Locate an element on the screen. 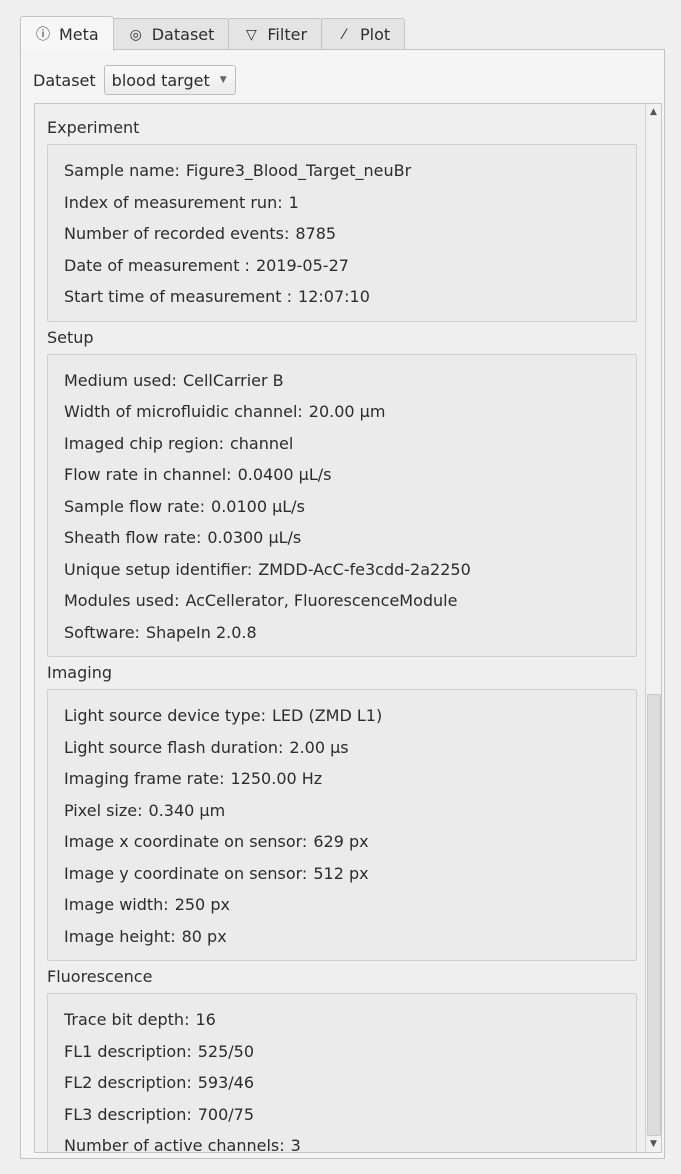 This screenshot has width=681, height=1174. tab-plot-label: Plot is located at coordinates (375, 34).